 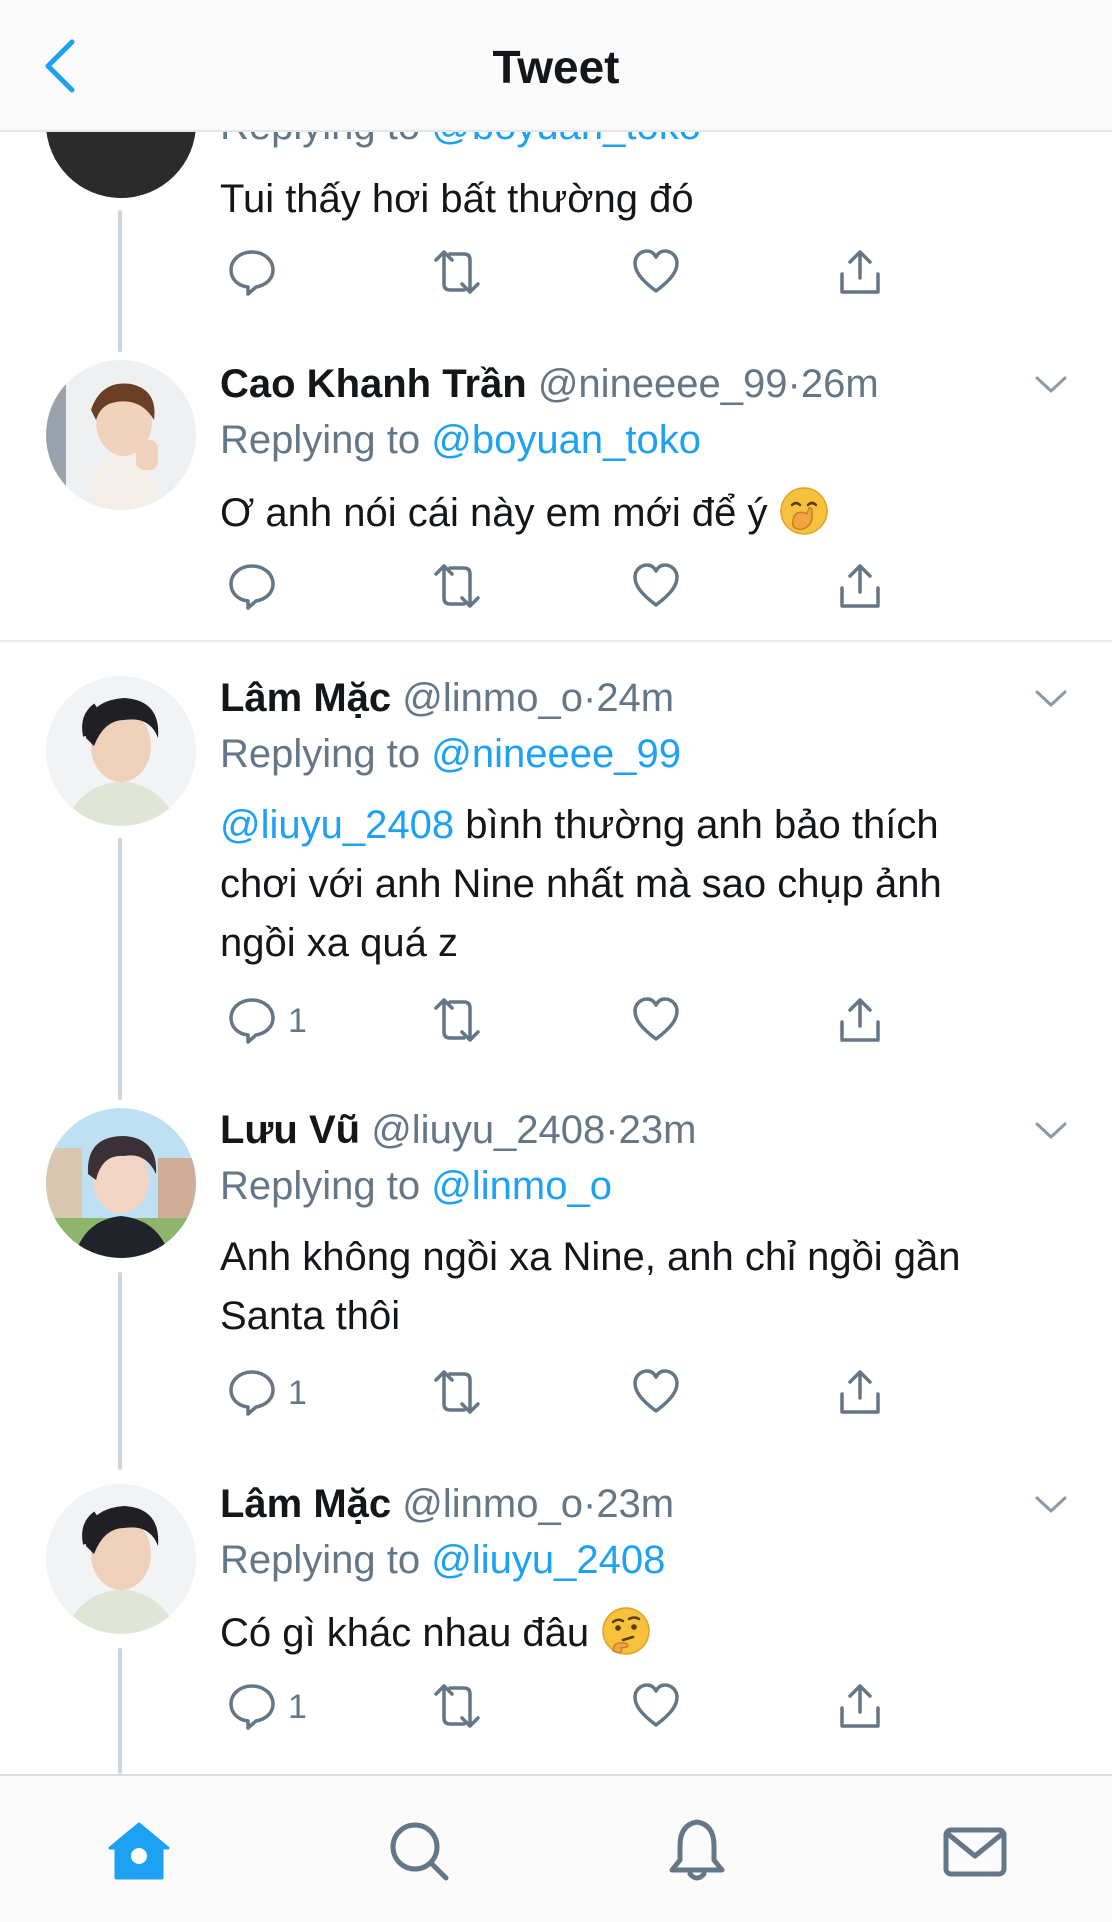 What do you see at coordinates (457, 199) in the screenshot?
I see `tweet-text: Tui thấy hơi bất thường đó` at bounding box center [457, 199].